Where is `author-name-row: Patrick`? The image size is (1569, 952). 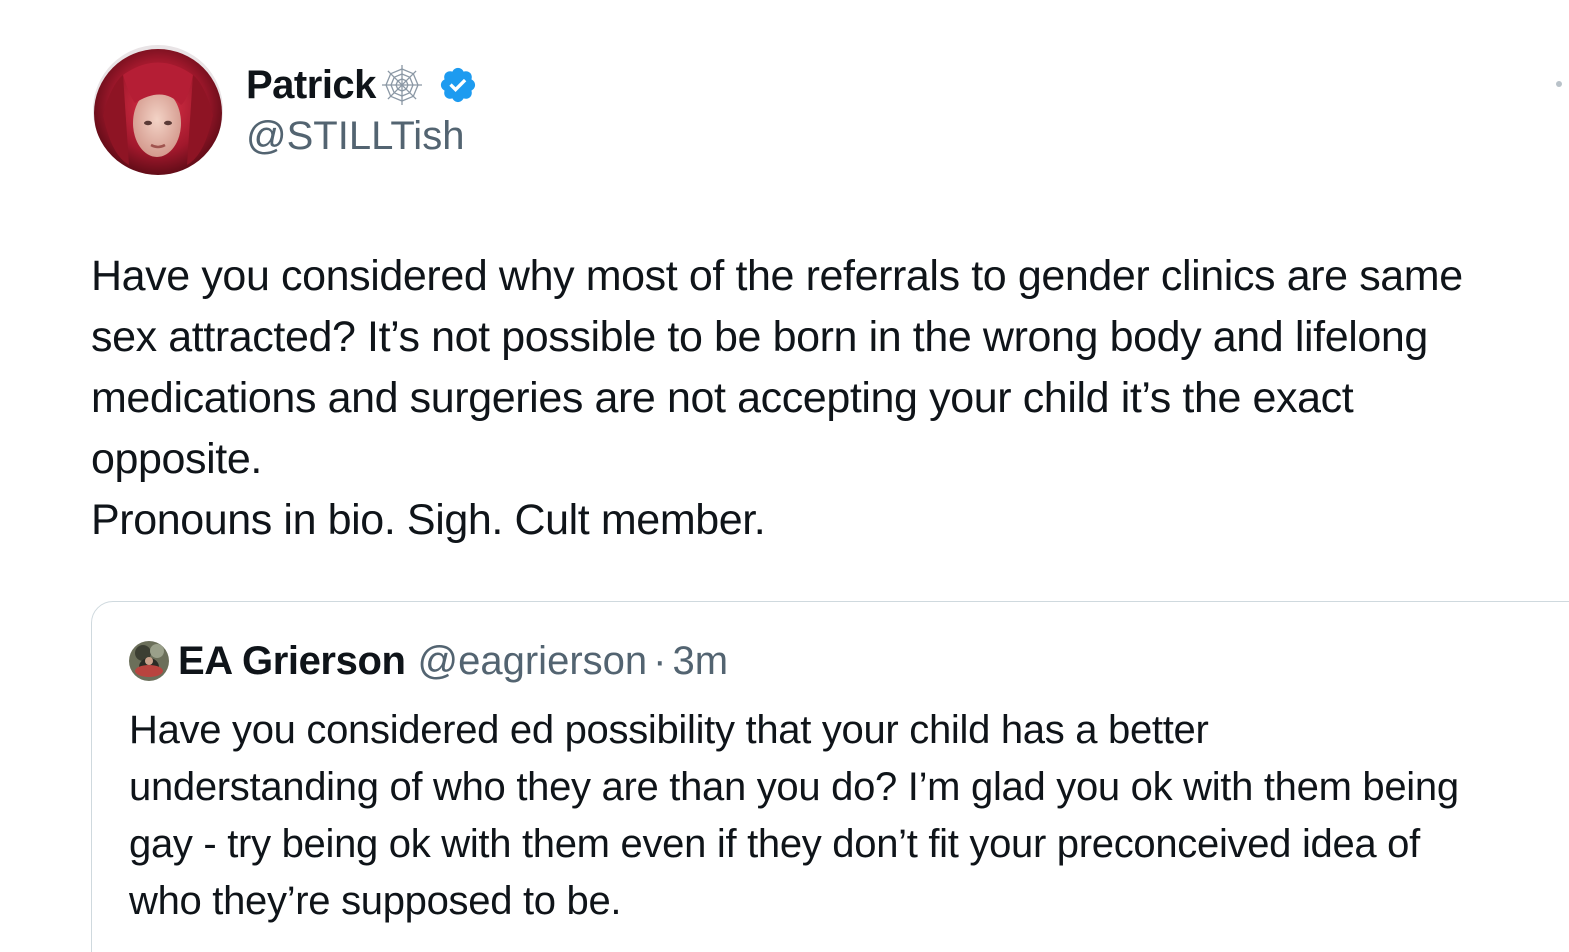
author-name-row: Patrick is located at coordinates (362, 85).